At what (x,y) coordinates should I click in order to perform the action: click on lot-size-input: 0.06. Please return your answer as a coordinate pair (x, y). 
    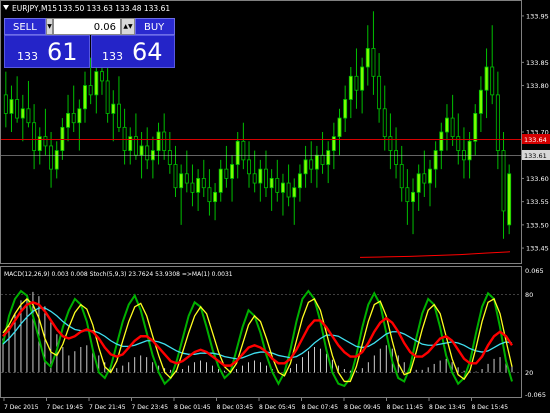
    Looking at the image, I should click on (87, 26).